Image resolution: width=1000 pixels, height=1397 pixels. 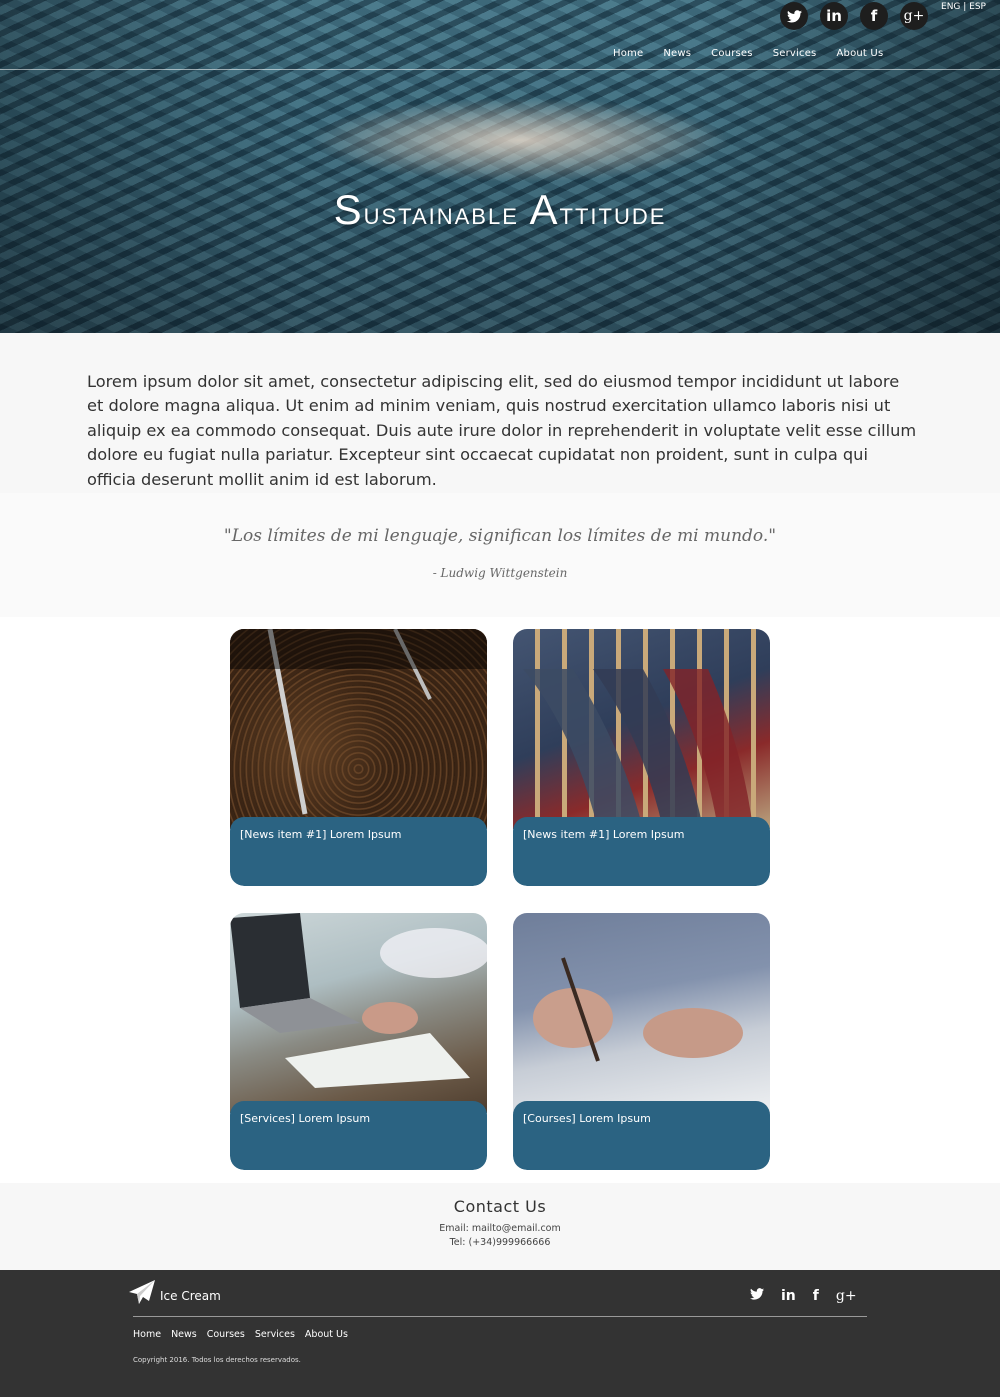 I want to click on nav-home: Home, so click(x=628, y=53).